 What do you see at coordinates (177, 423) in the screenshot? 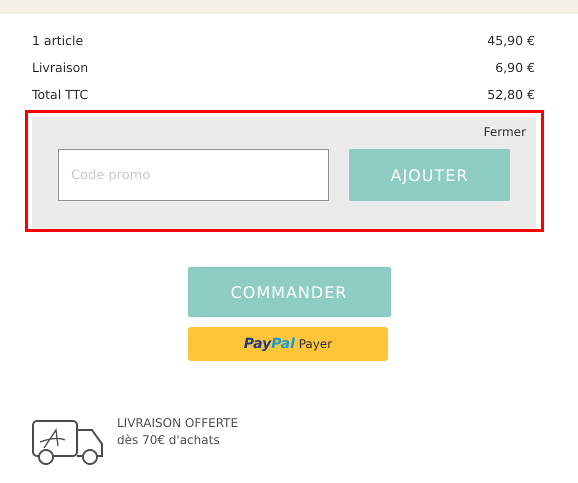
I see `shipping-title: LIVRAISON OFFERTE` at bounding box center [177, 423].